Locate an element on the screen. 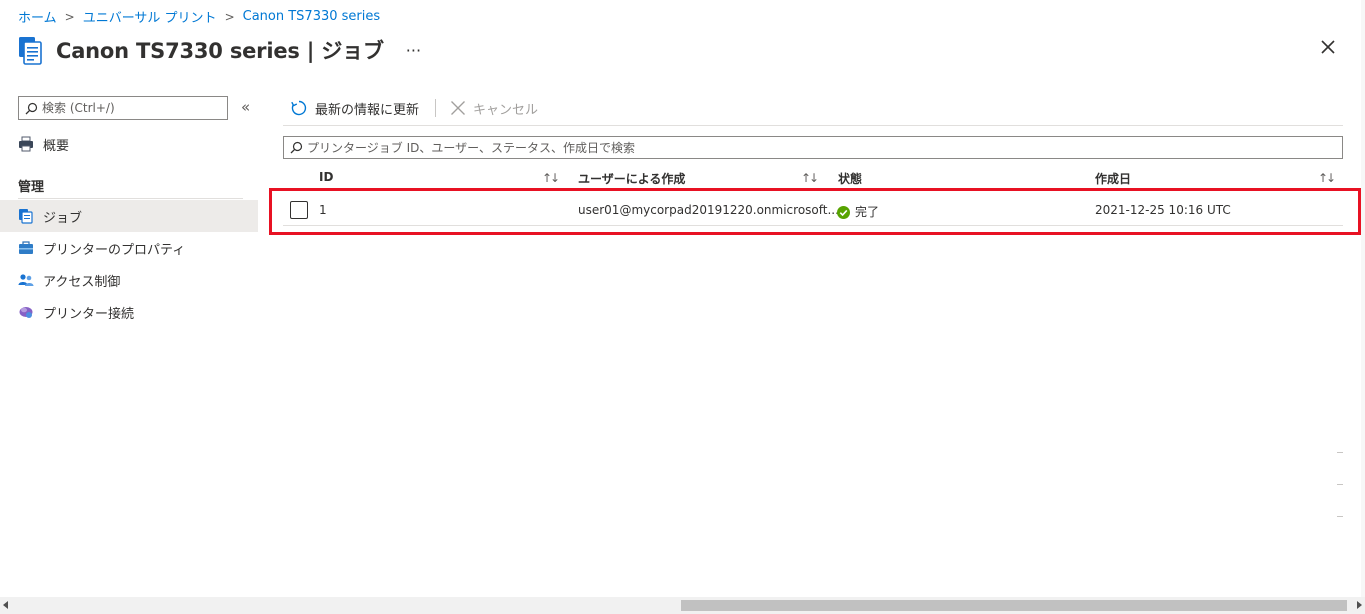  job-filter is located at coordinates (813, 147).